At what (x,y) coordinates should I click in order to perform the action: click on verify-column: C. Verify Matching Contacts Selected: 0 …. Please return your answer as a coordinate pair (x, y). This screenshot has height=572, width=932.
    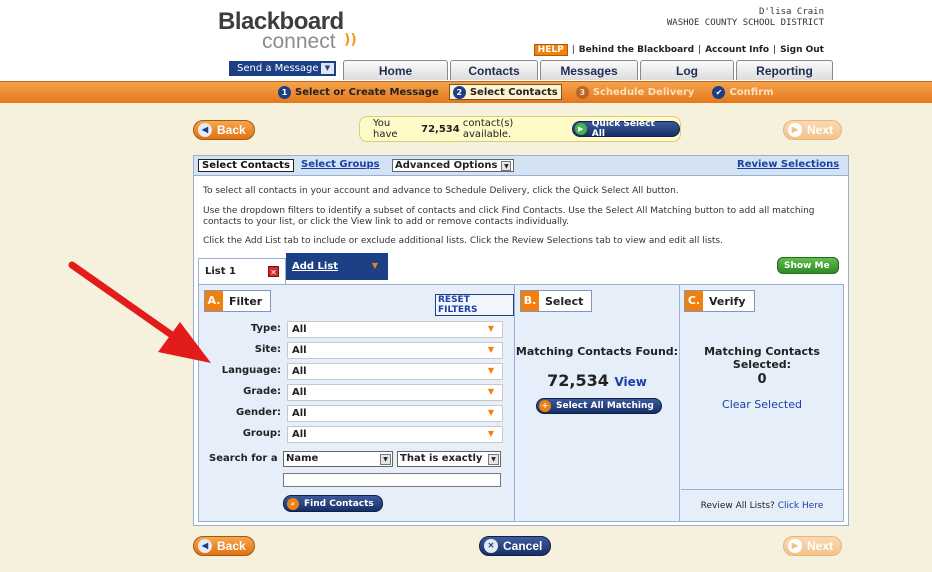
    Looking at the image, I should click on (762, 403).